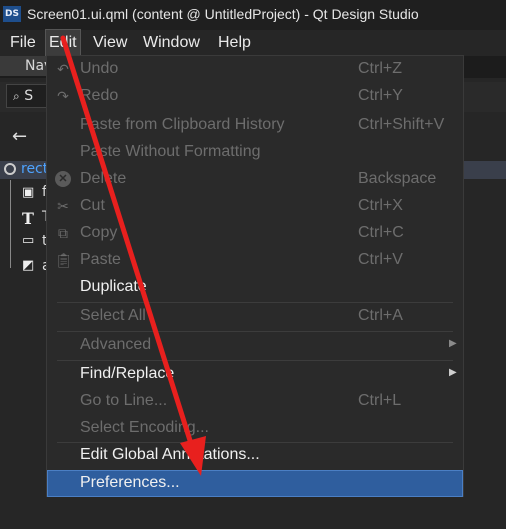  Describe the element at coordinates (28, 265) in the screenshot. I see `animation-item-icon: ◩` at that location.